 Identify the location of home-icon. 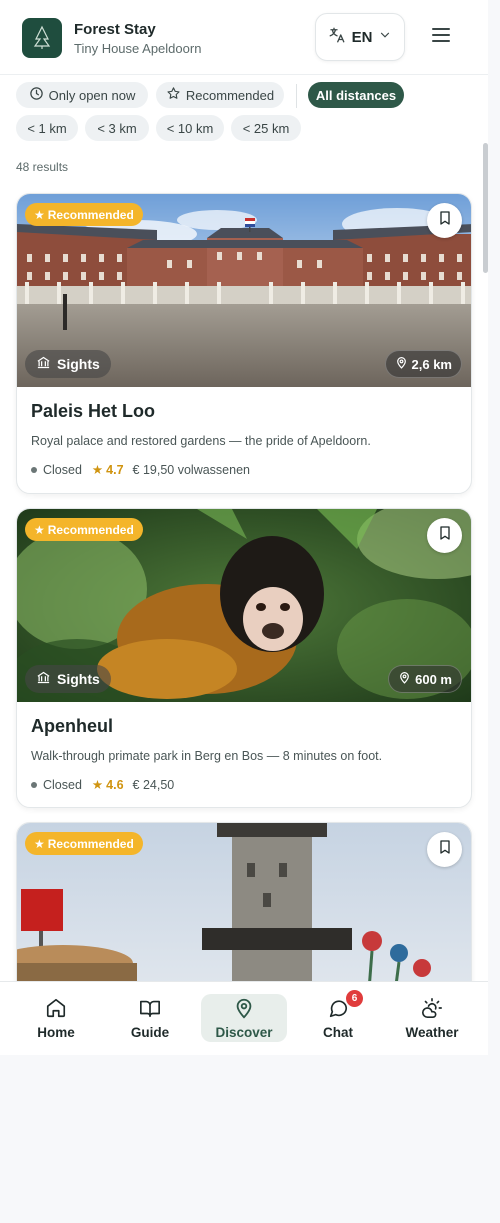
(56, 1009).